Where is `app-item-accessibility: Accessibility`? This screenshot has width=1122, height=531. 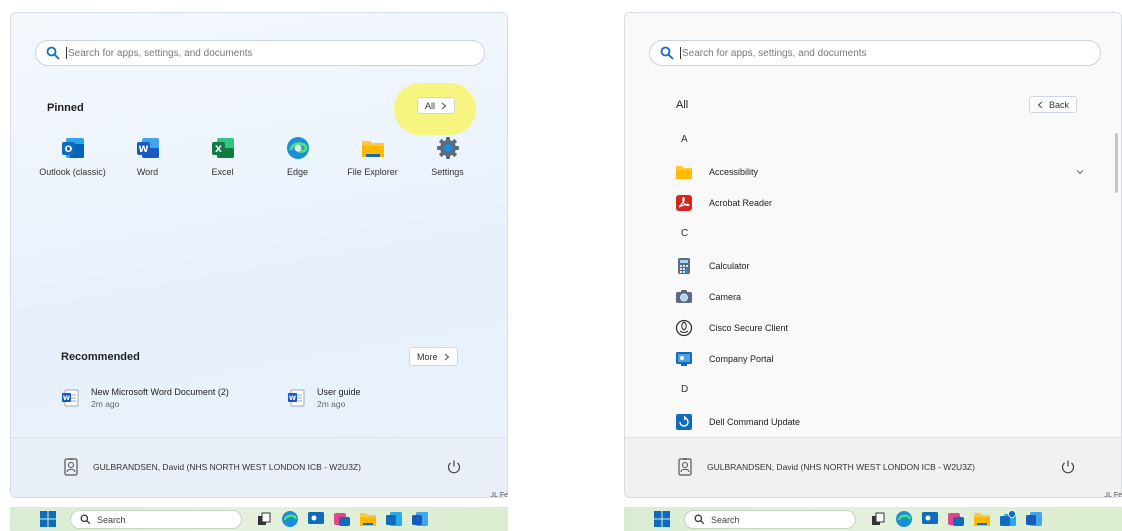 app-item-accessibility: Accessibility is located at coordinates (880, 172).